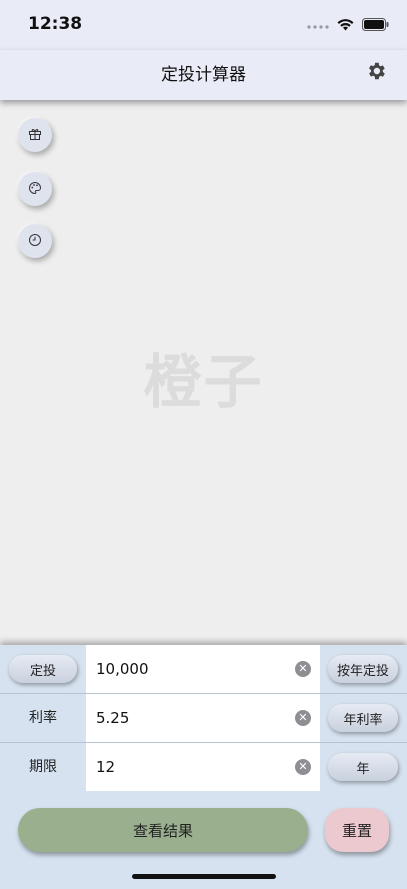 This screenshot has width=407, height=889. What do you see at coordinates (204, 876) in the screenshot?
I see `home-indicator` at bounding box center [204, 876].